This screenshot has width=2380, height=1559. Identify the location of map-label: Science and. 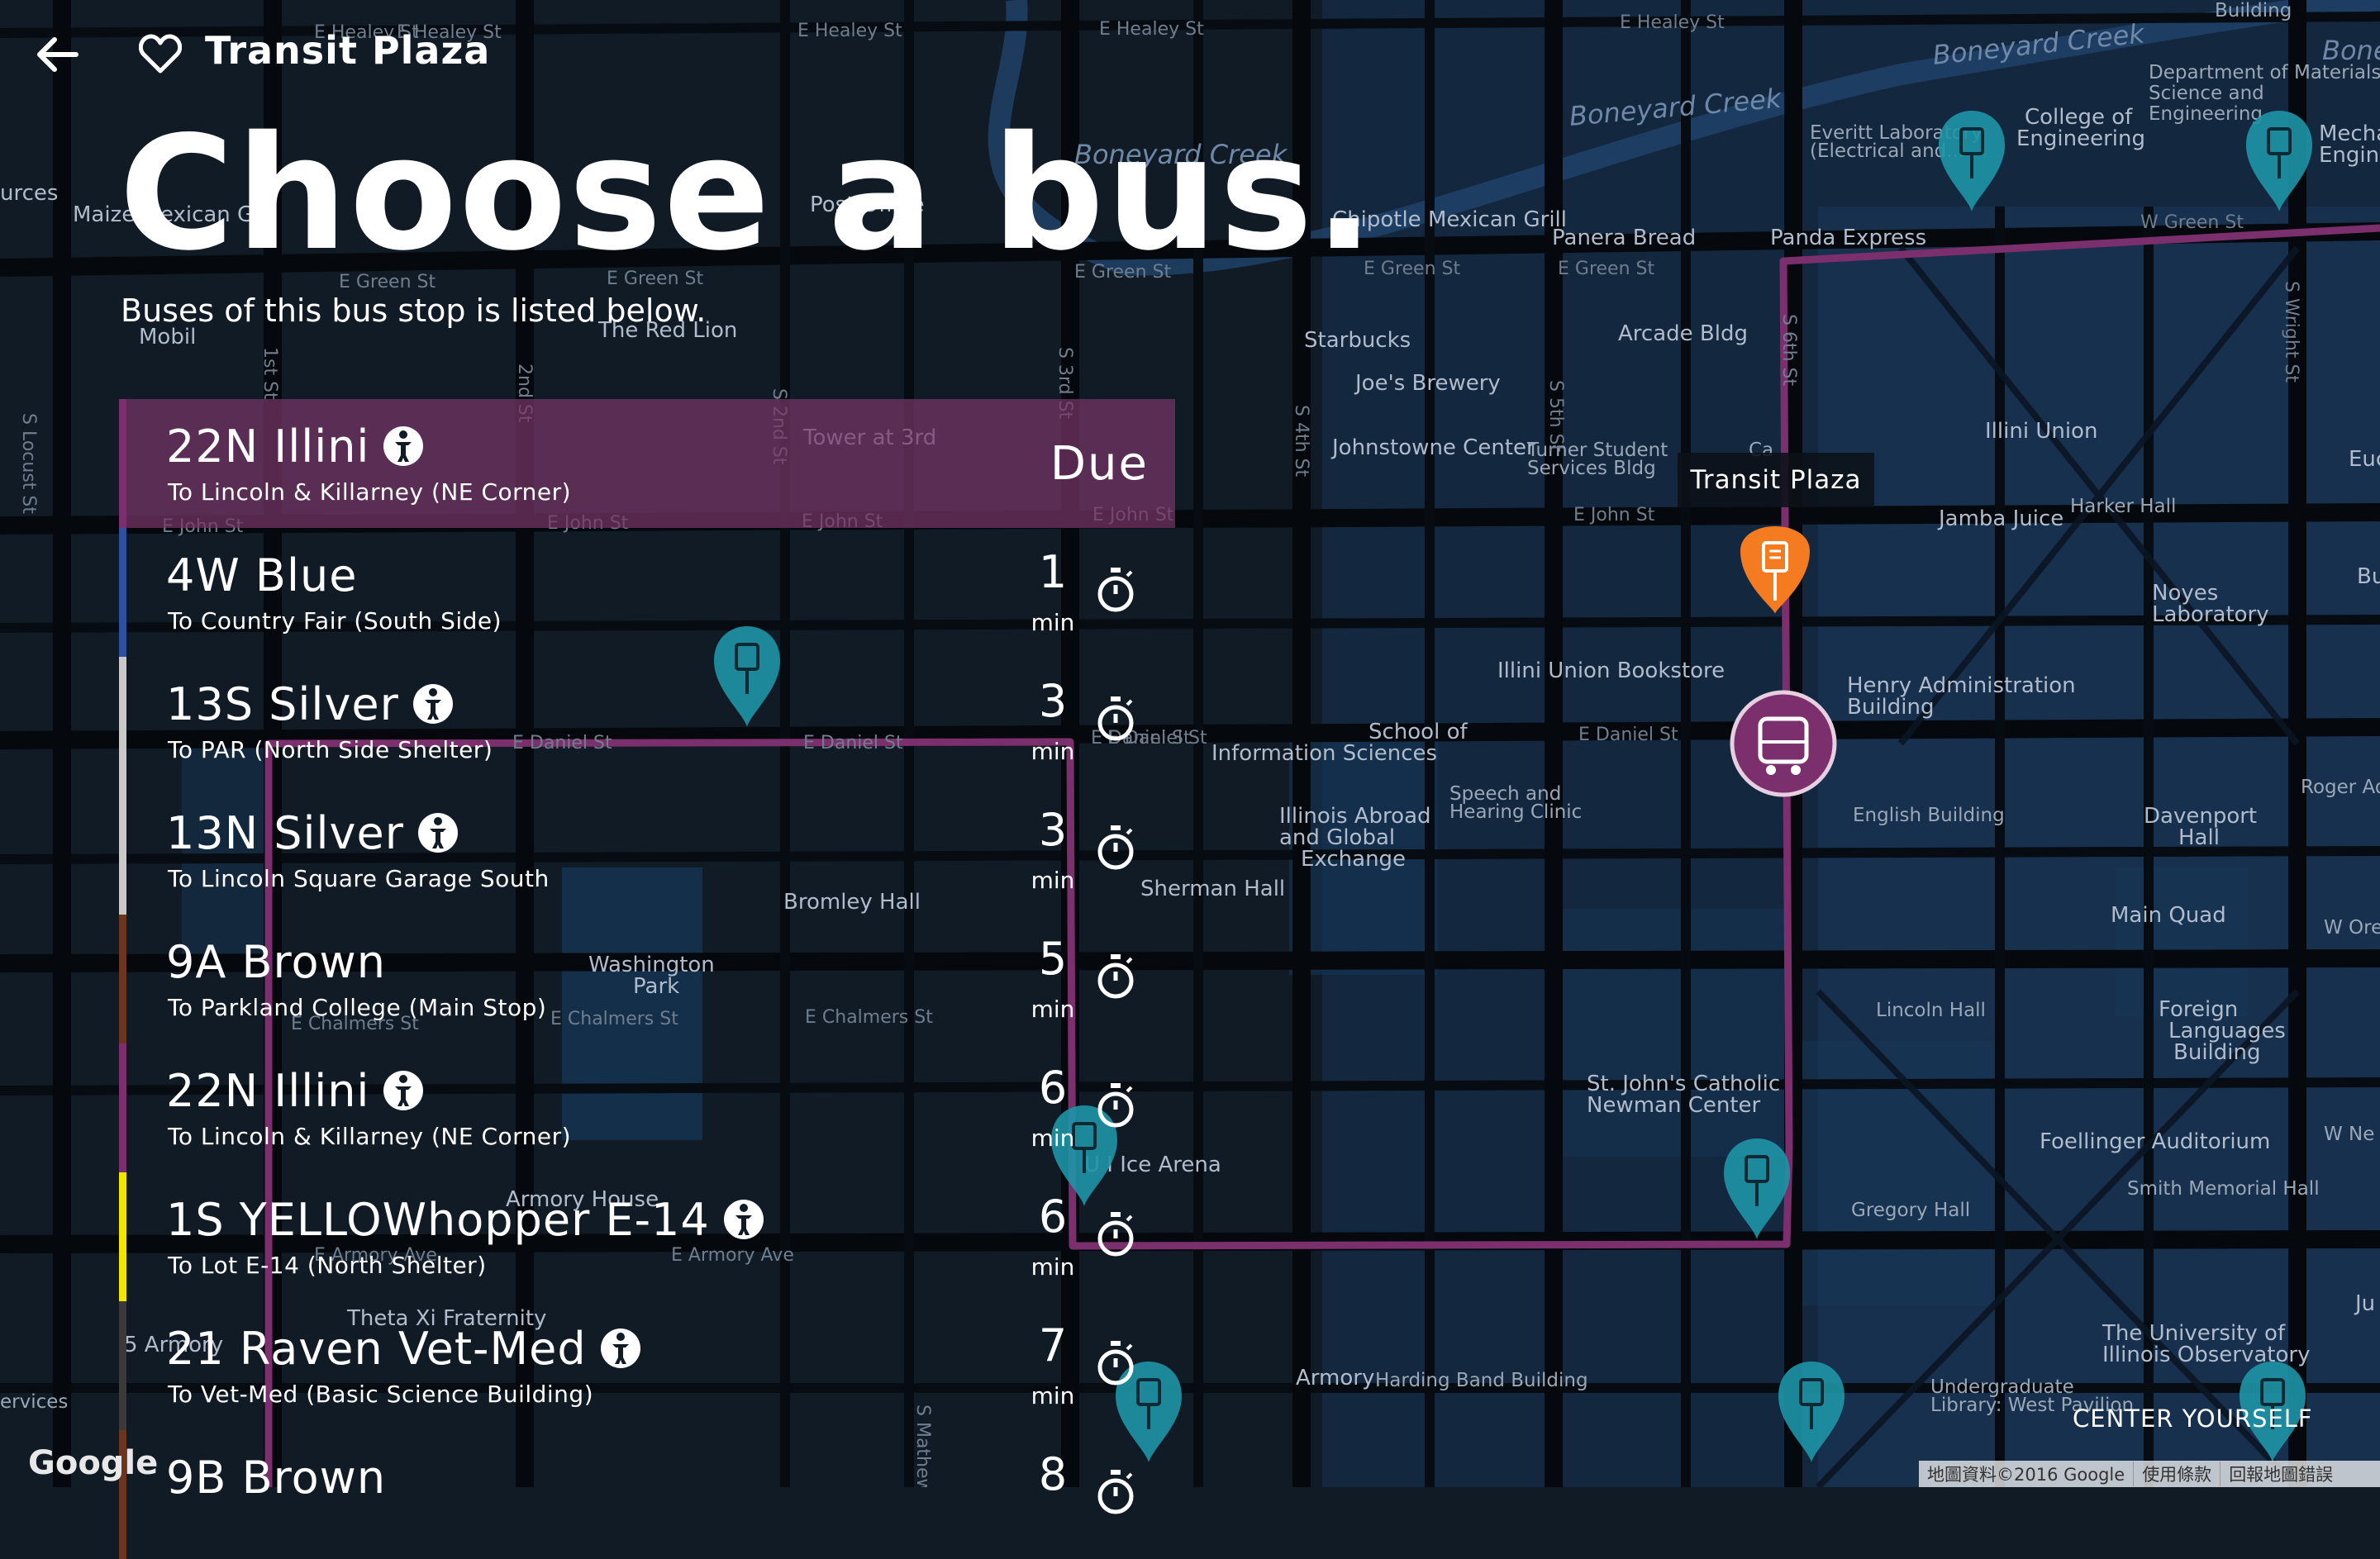
(2206, 93).